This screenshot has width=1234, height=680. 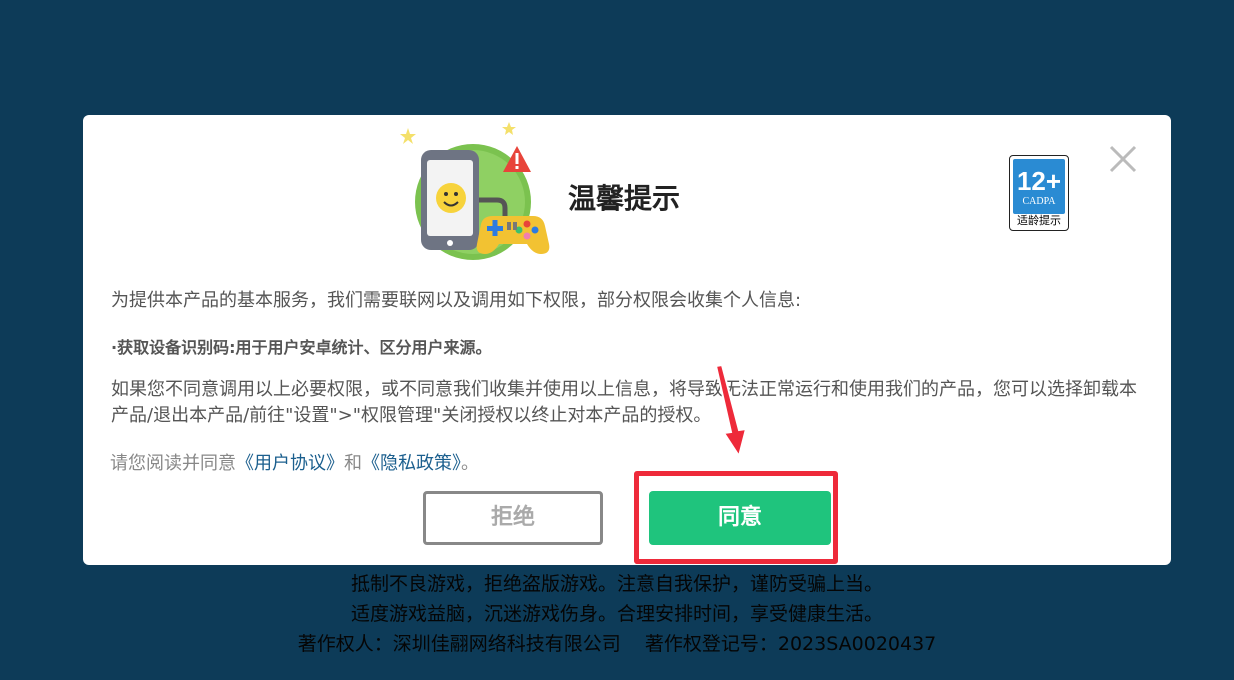 What do you see at coordinates (624, 198) in the screenshot?
I see `dialog-title: 温馨提示` at bounding box center [624, 198].